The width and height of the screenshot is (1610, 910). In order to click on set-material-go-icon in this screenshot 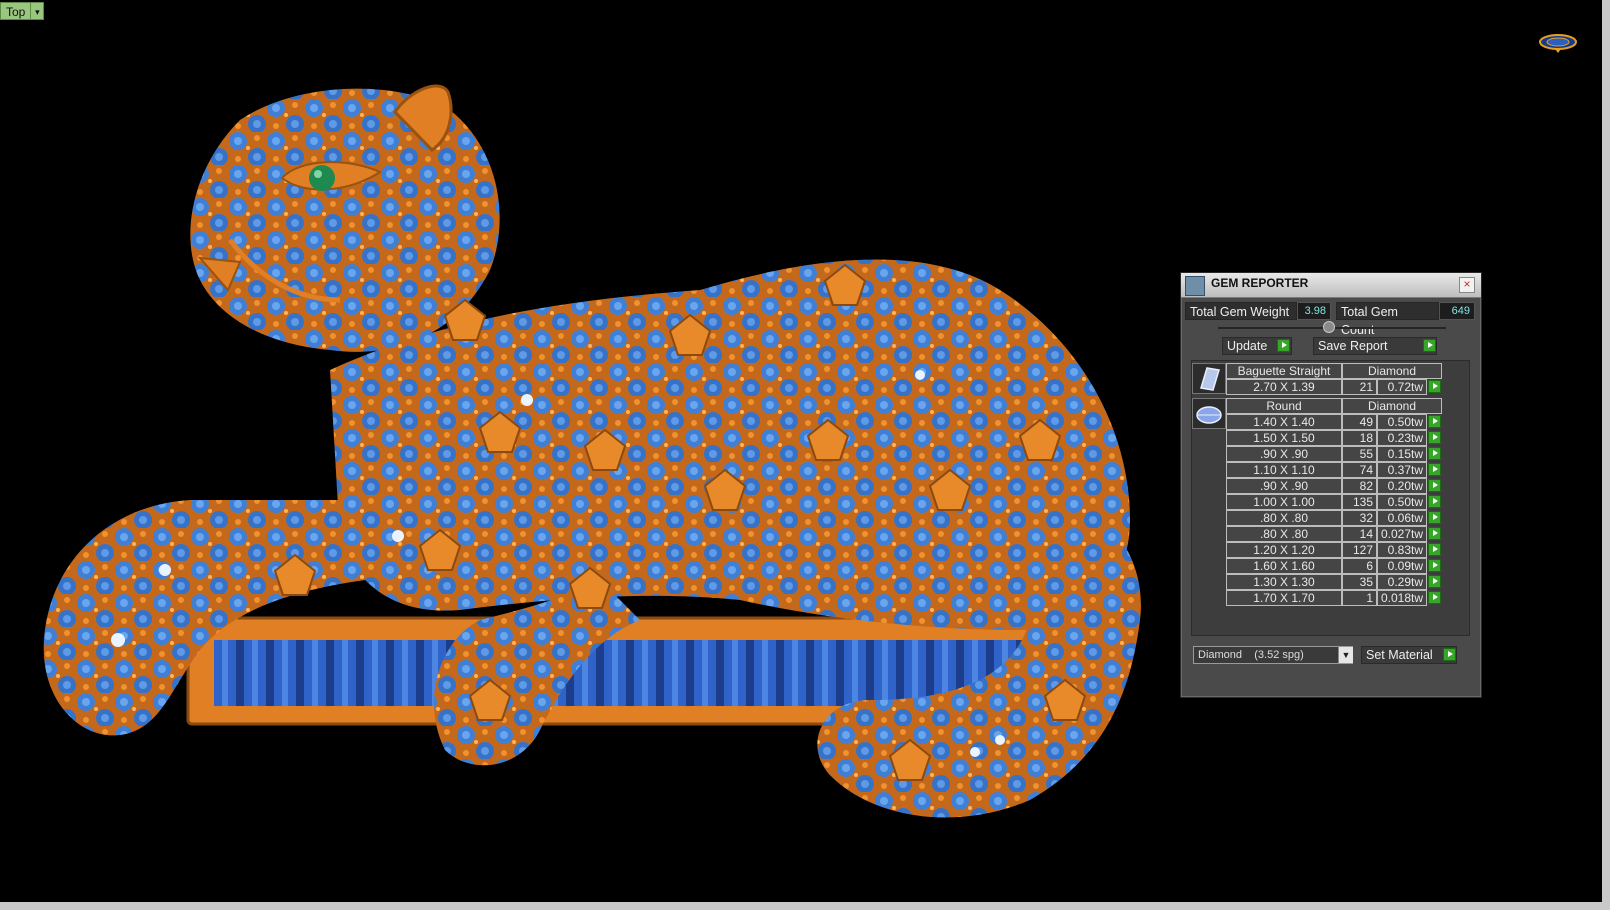, I will do `click(1449, 654)`.